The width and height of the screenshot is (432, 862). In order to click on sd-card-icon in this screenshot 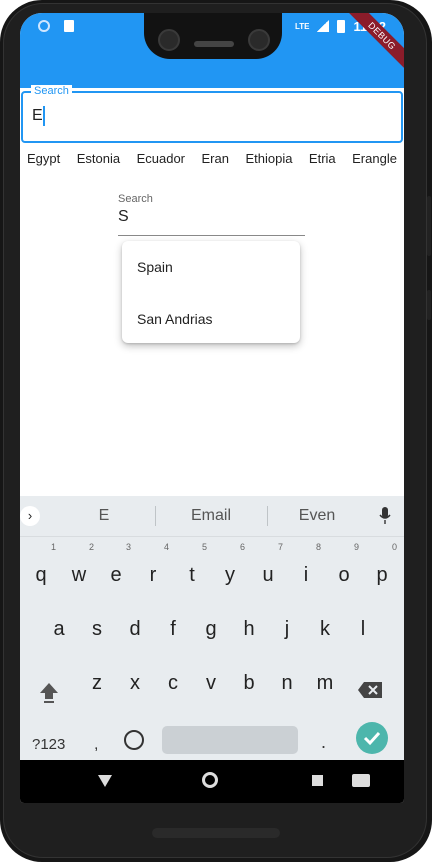, I will do `click(69, 26)`.